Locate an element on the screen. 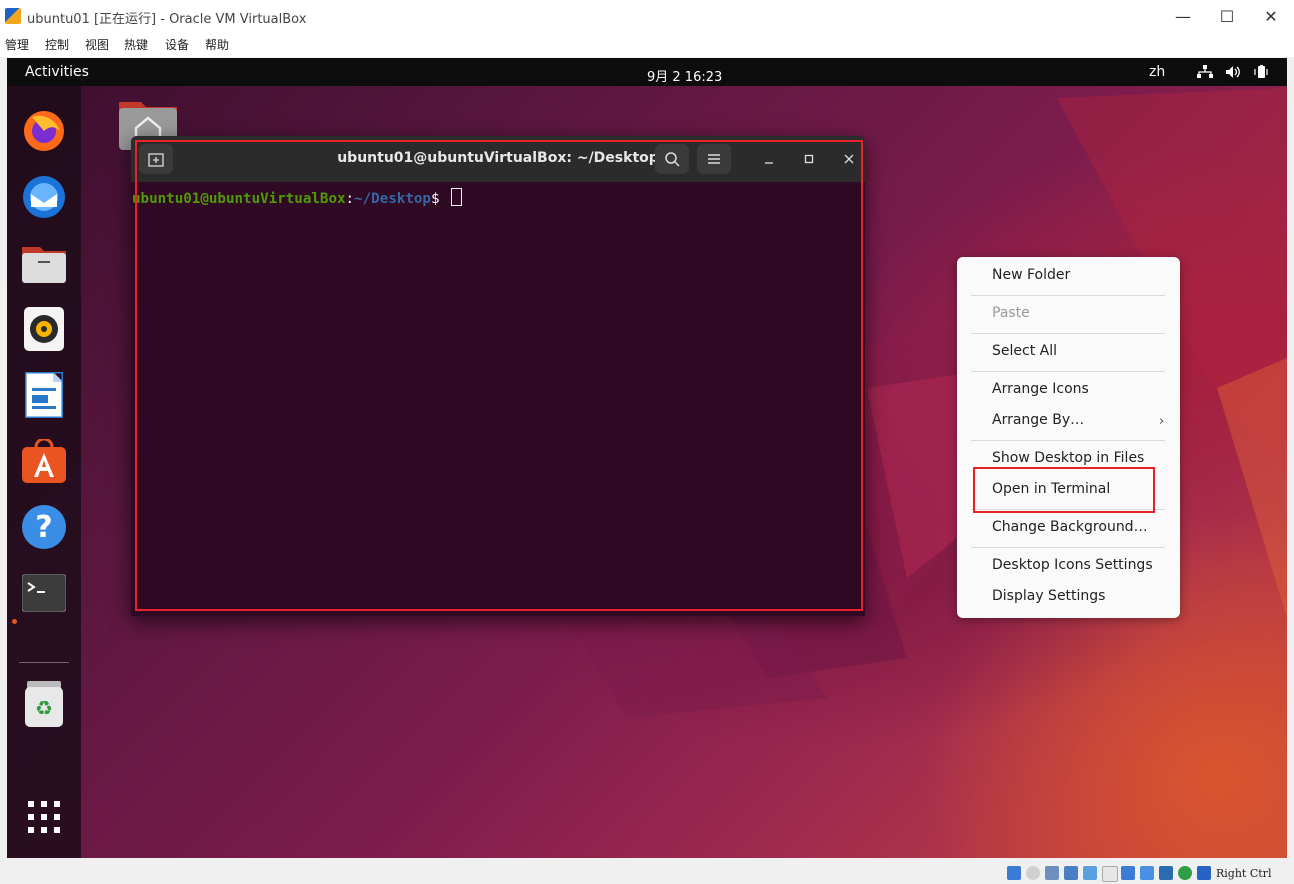 The image size is (1294, 884). menu-view: 视图 is located at coordinates (97, 44).